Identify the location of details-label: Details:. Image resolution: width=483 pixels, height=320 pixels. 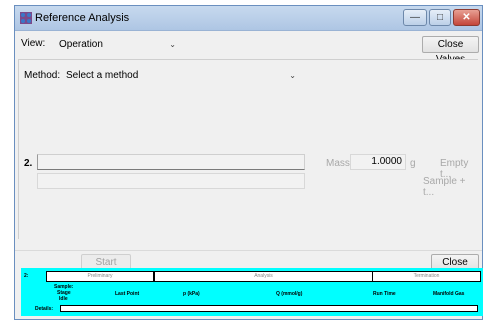
(44, 309).